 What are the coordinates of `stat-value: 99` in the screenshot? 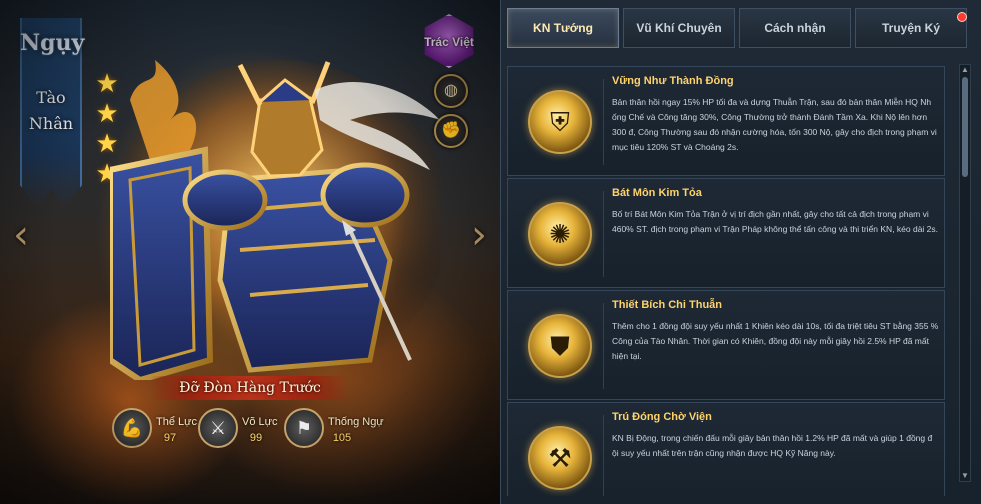 It's located at (256, 438).